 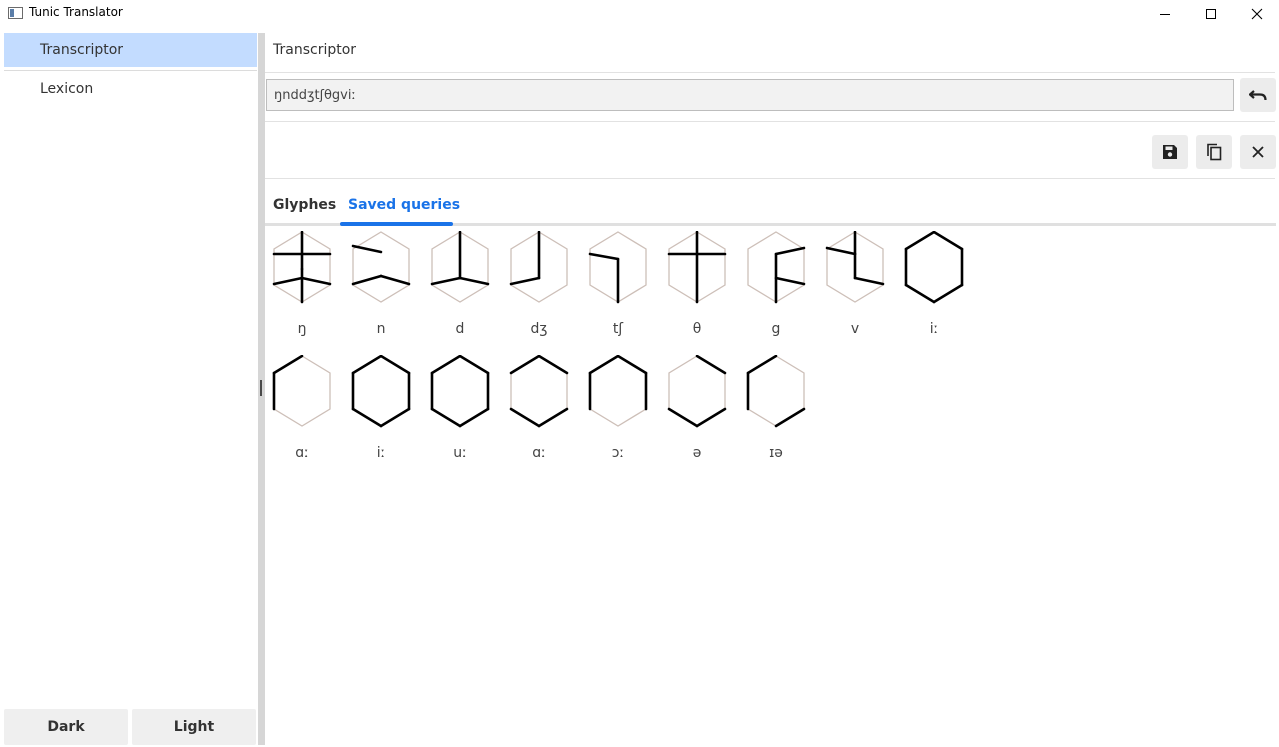 I want to click on glyph-item: g, so click(x=778, y=291).